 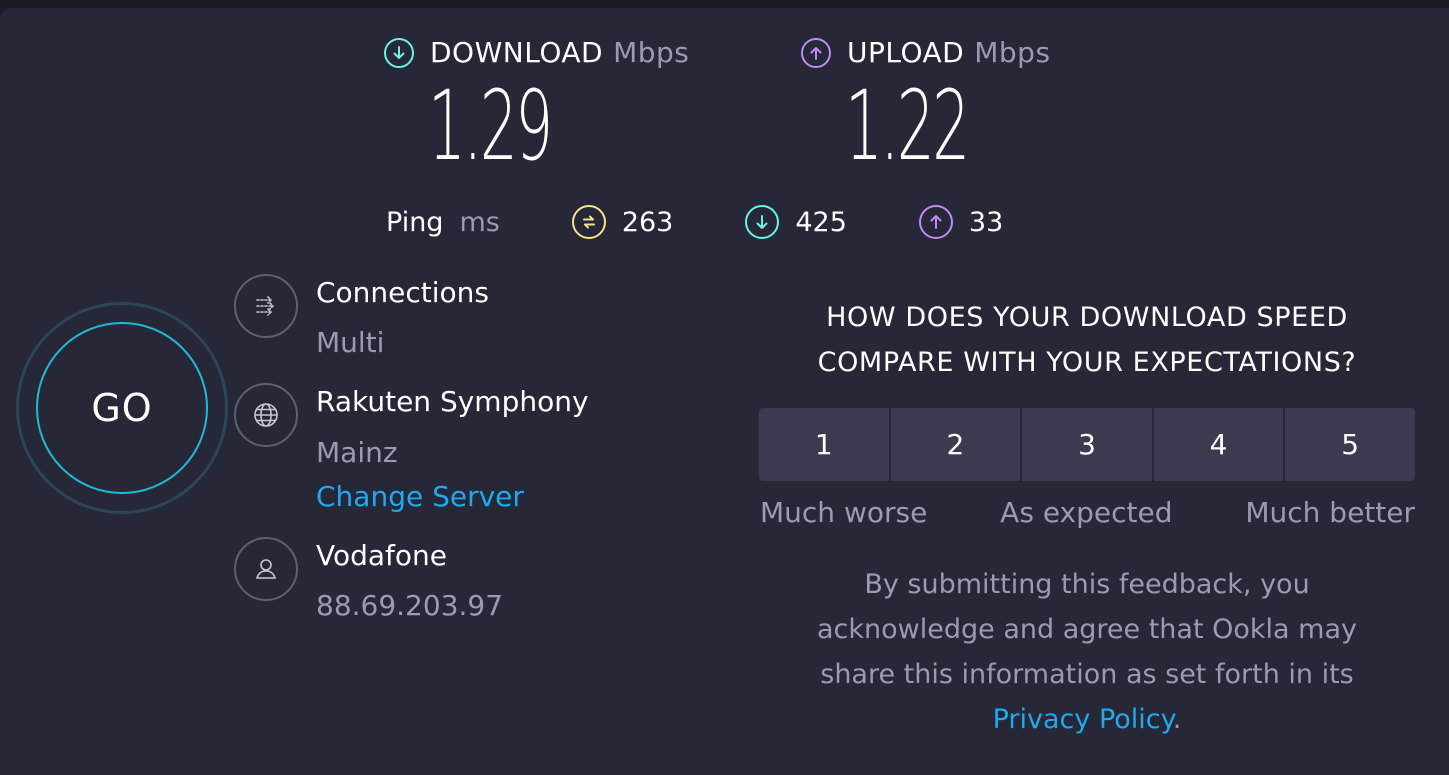 I want to click on server-location: Mainz, so click(x=357, y=452).